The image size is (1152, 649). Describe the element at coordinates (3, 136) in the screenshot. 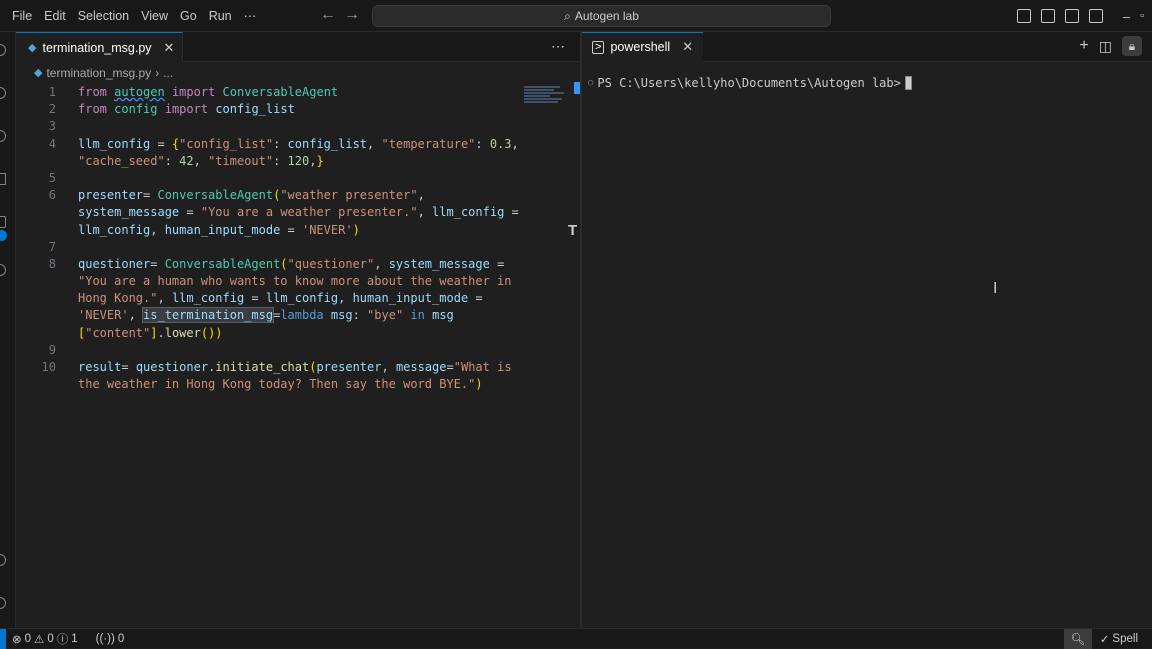

I see `source-control-icon` at that location.